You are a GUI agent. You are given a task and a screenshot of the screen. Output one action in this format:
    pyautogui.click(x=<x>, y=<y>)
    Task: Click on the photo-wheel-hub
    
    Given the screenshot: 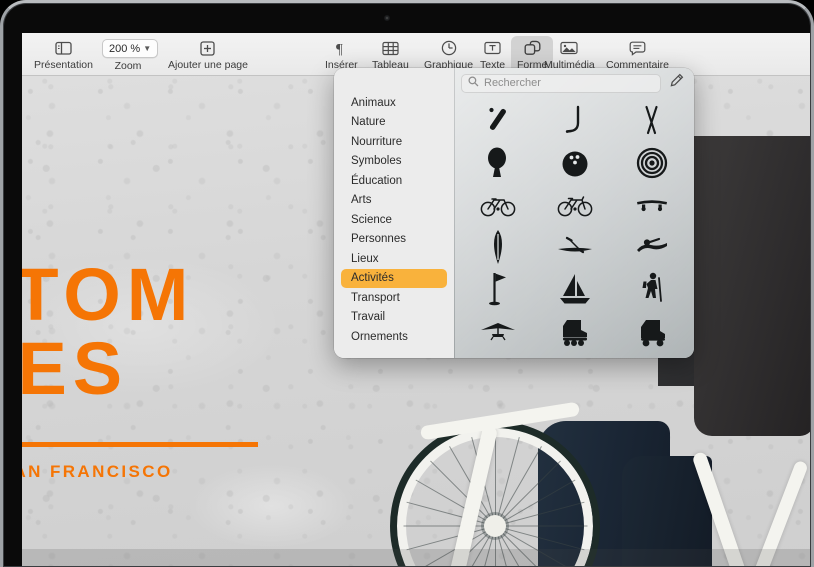 What is the action you would take?
    pyautogui.click(x=495, y=526)
    